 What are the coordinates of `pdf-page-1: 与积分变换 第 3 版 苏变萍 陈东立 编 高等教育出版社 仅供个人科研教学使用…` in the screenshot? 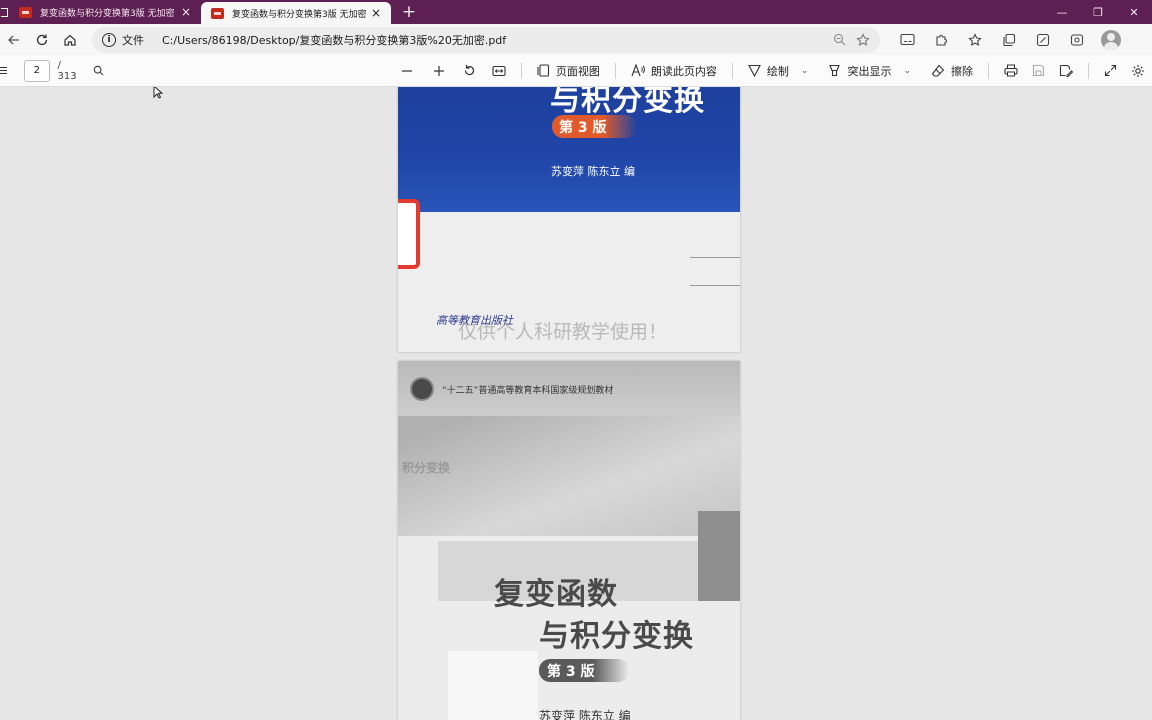 It's located at (569, 219).